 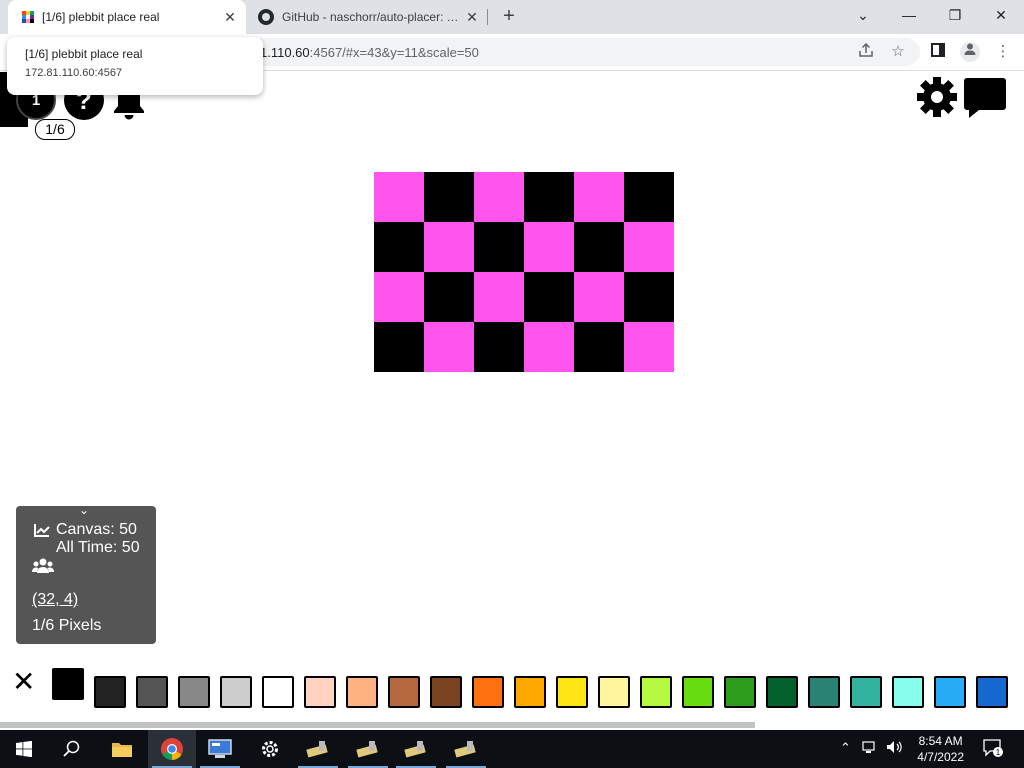 I want to click on minimize-button: —, so click(x=909, y=15).